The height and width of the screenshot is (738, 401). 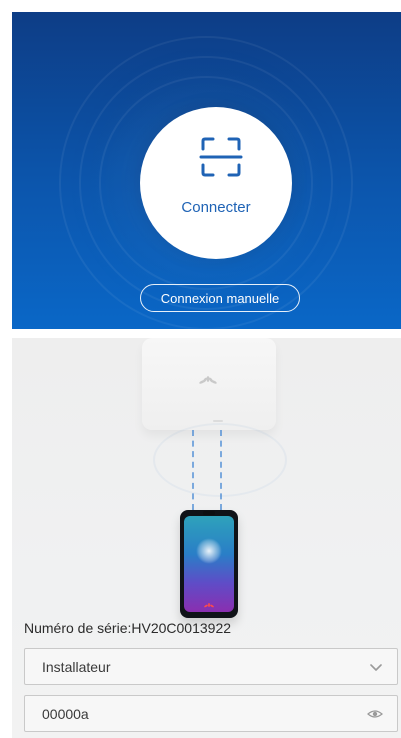 I want to click on chevron-down-icon, so click(x=376, y=667).